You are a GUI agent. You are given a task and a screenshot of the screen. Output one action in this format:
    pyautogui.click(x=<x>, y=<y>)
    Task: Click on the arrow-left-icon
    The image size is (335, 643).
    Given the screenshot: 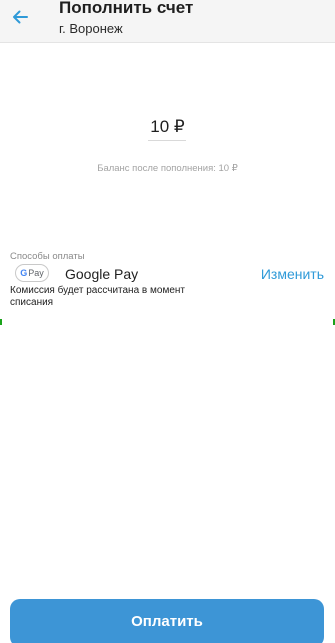 What is the action you would take?
    pyautogui.click(x=20, y=17)
    